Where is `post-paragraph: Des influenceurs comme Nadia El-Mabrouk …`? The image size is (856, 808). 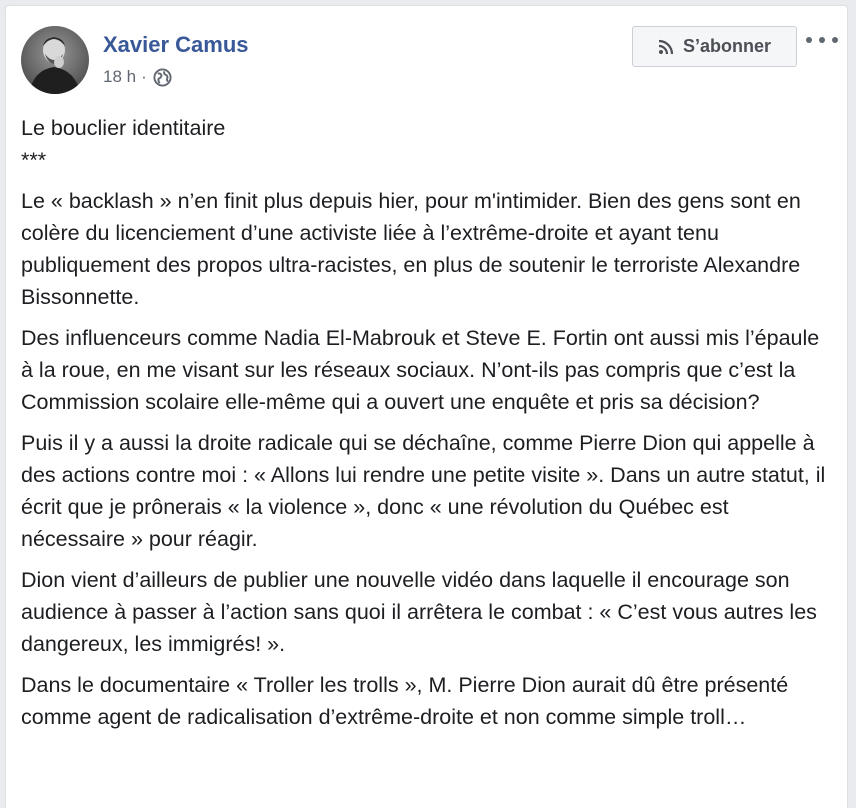
post-paragraph: Des influenceurs comme Nadia El-Mabrouk … is located at coordinates (420, 370).